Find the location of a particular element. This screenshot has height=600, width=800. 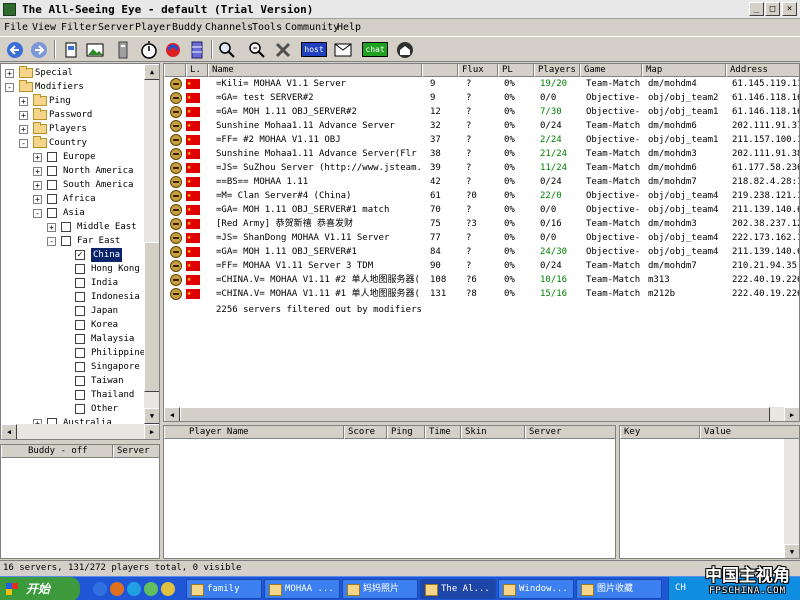

tree-item: India is located at coordinates (72, 283).